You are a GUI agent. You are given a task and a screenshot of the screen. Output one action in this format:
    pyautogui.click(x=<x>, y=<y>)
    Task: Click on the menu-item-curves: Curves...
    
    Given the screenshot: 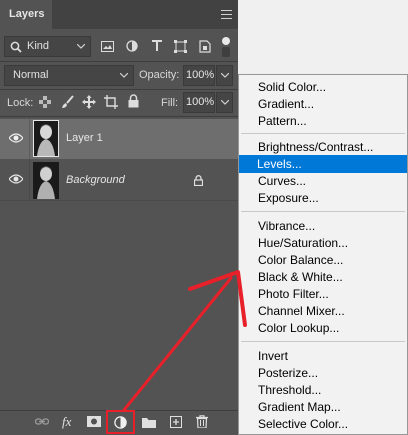 What is the action you would take?
    pyautogui.click(x=323, y=181)
    